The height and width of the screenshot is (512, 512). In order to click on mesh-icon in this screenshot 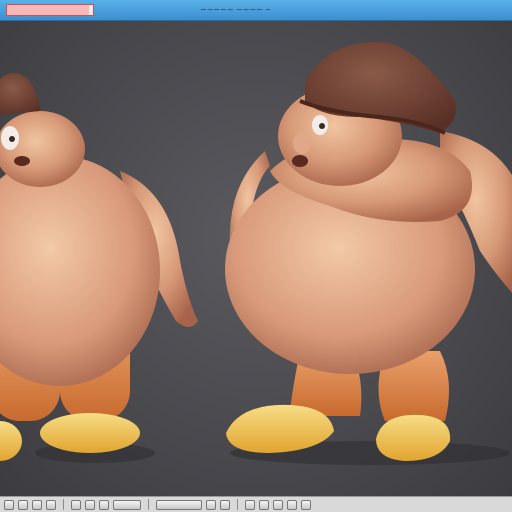, I will do `click(104, 504)`.